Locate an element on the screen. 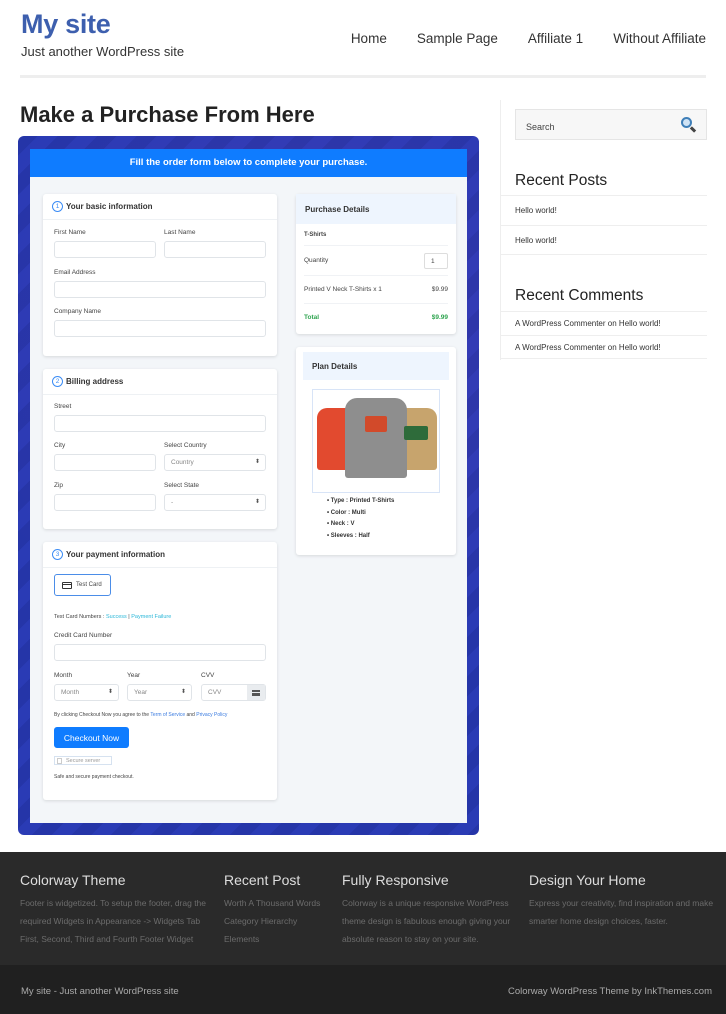  site-title: My site is located at coordinates (66, 24).